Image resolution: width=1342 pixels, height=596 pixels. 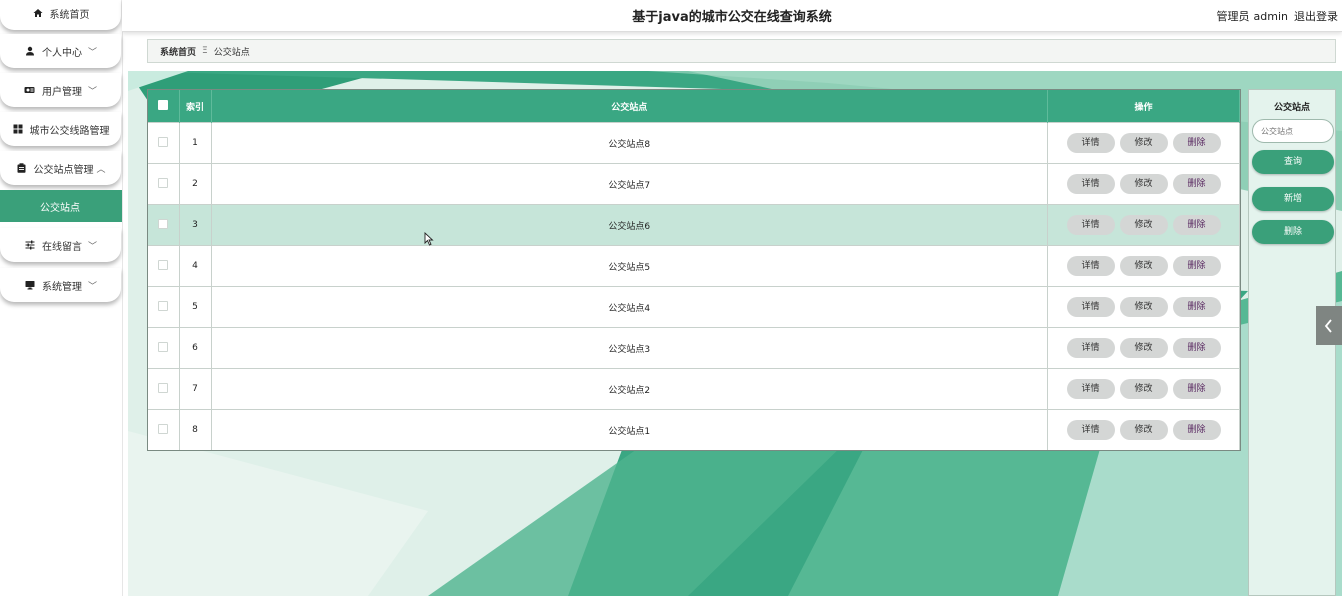 I want to click on sidebar-item-label: 系统首页, so click(x=69, y=15).